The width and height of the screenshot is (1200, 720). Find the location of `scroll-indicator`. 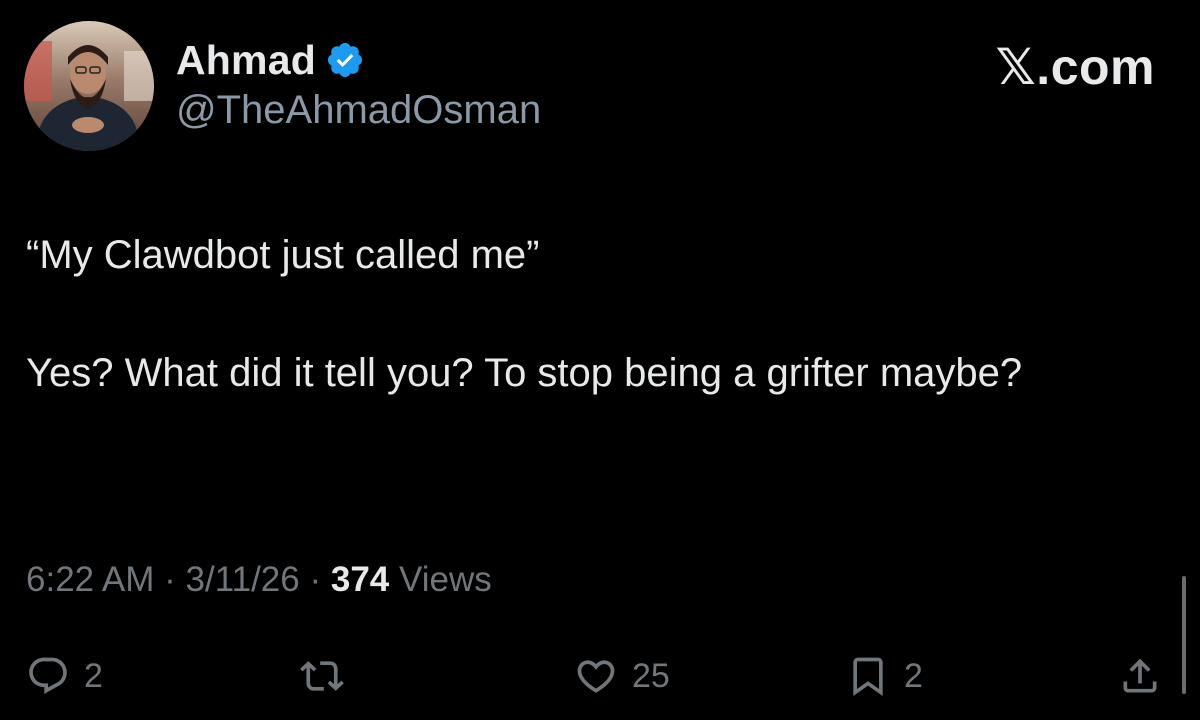

scroll-indicator is located at coordinates (1184, 635).